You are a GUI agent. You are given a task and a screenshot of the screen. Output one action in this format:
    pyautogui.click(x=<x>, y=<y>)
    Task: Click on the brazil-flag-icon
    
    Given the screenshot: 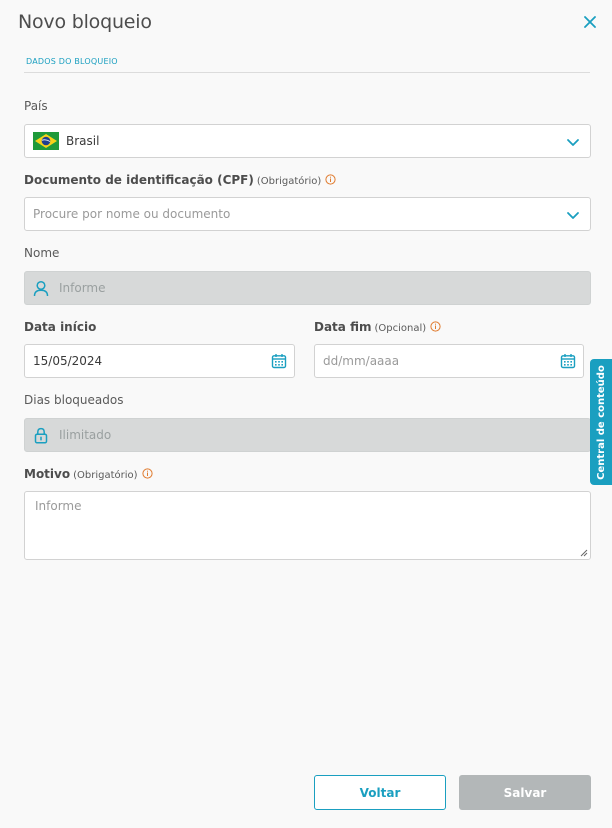 What is the action you would take?
    pyautogui.click(x=46, y=141)
    